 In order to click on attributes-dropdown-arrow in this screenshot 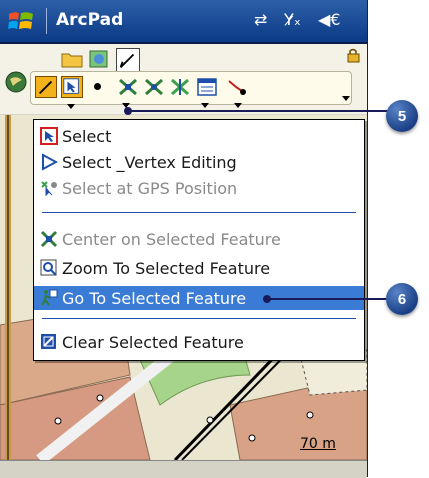, I will do `click(205, 105)`.